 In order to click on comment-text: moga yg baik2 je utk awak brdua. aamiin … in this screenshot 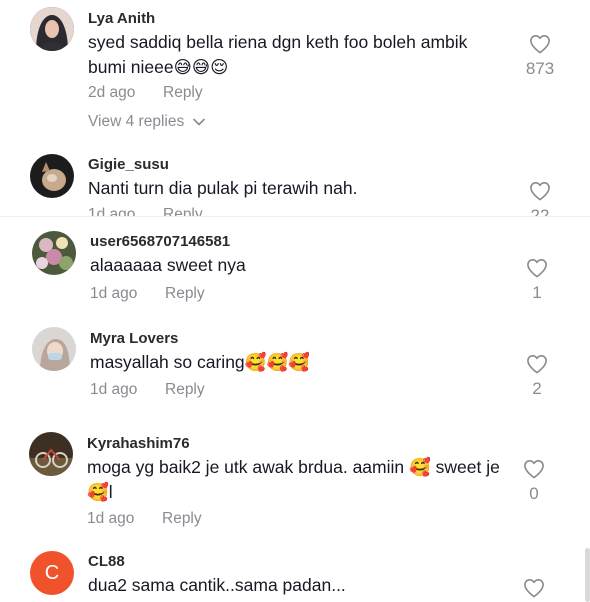, I will do `click(293, 479)`.